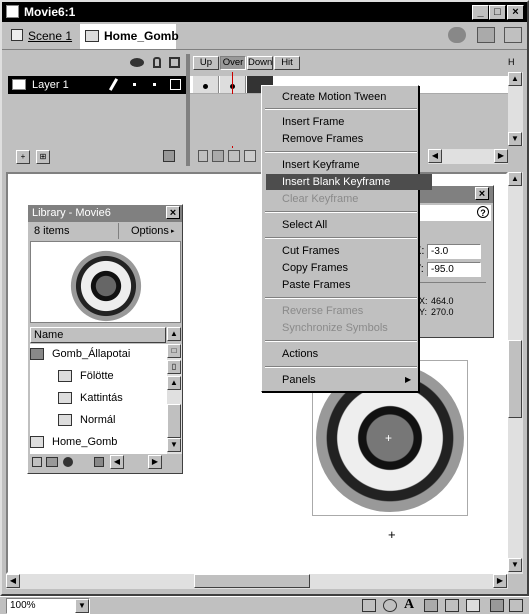 The height and width of the screenshot is (614, 529). I want to click on preview-button-graphic, so click(106, 286).